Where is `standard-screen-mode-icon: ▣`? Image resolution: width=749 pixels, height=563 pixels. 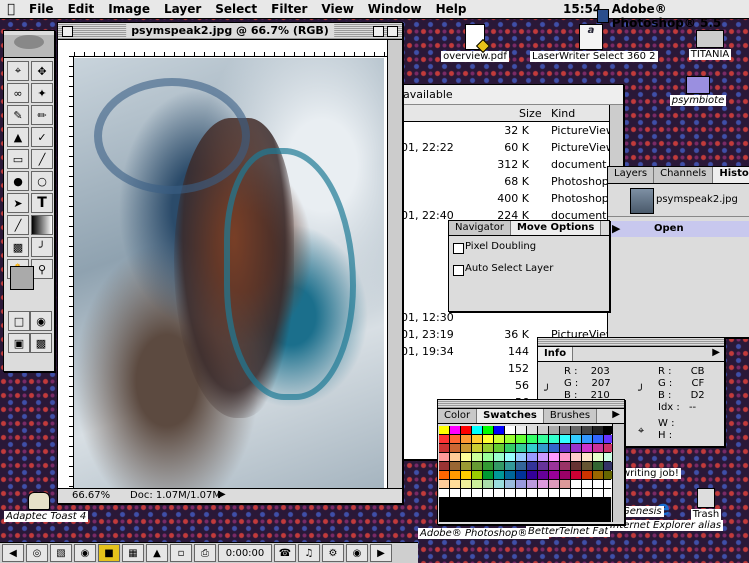
standard-screen-mode-icon: ▣ is located at coordinates (19, 343).